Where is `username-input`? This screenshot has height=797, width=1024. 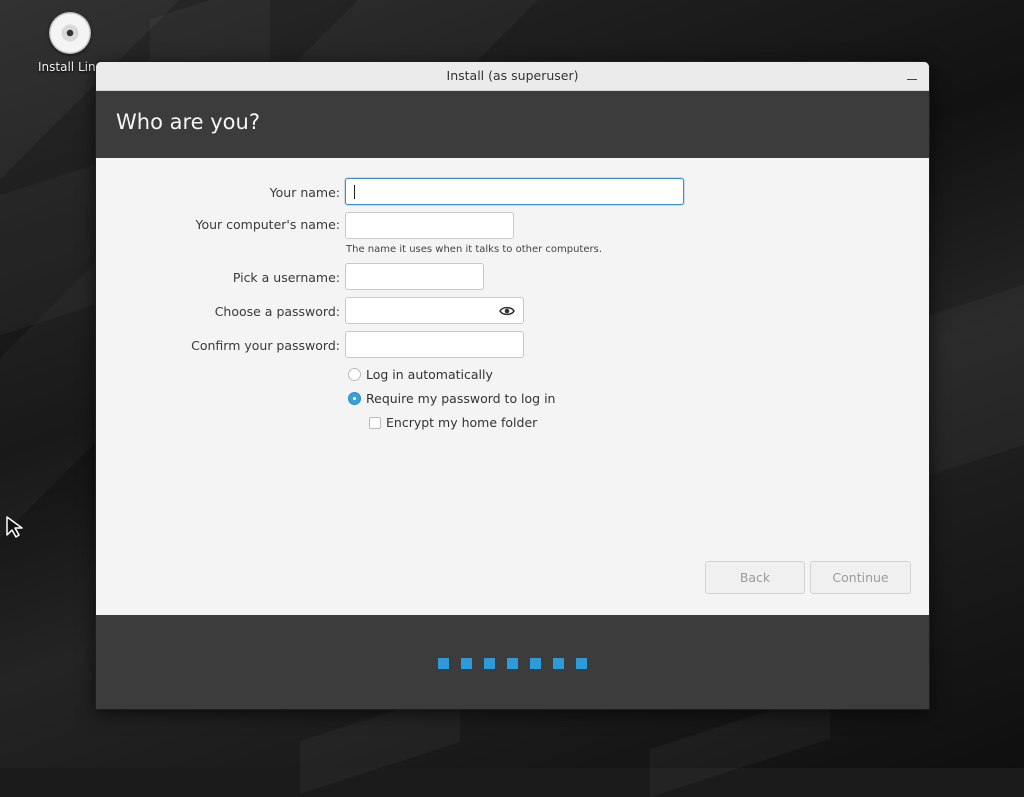
username-input is located at coordinates (414, 276).